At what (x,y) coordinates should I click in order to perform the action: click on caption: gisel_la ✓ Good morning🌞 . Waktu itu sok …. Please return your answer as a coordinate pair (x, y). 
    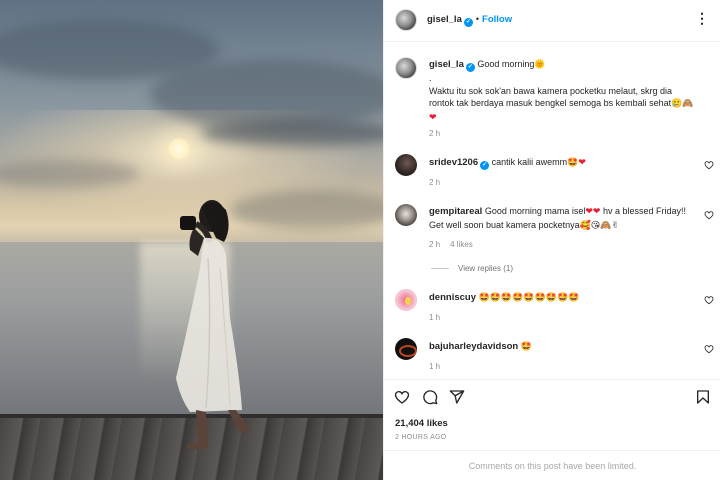
    Looking at the image, I should click on (552, 97).